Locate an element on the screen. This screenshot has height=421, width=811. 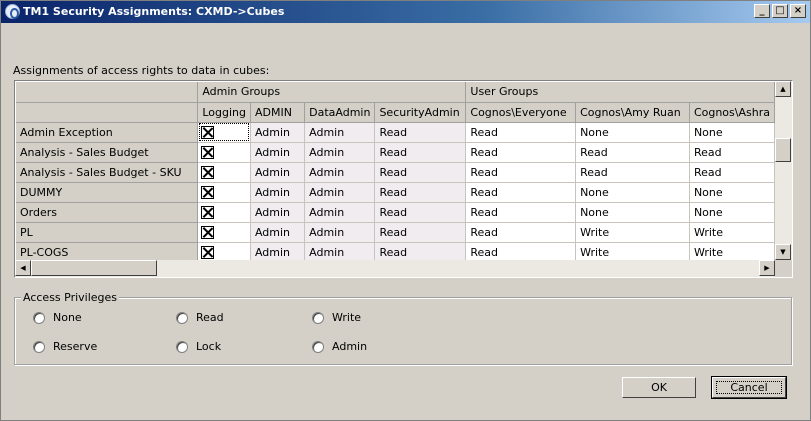
window-title: TM1 Security Assignments: CXMD->Cubes is located at coordinates (154, 11).